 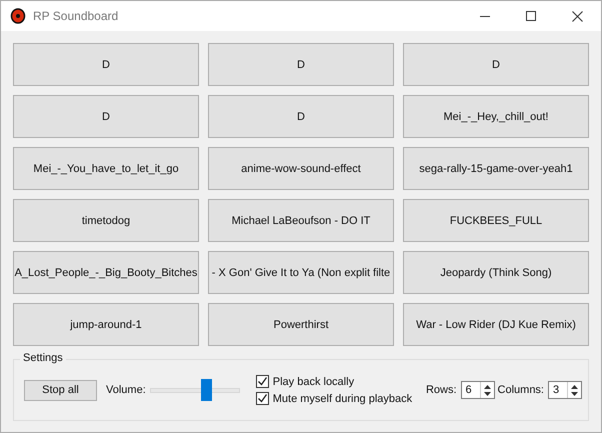 What do you see at coordinates (477, 390) in the screenshot?
I see `rows-spinbox: 6` at bounding box center [477, 390].